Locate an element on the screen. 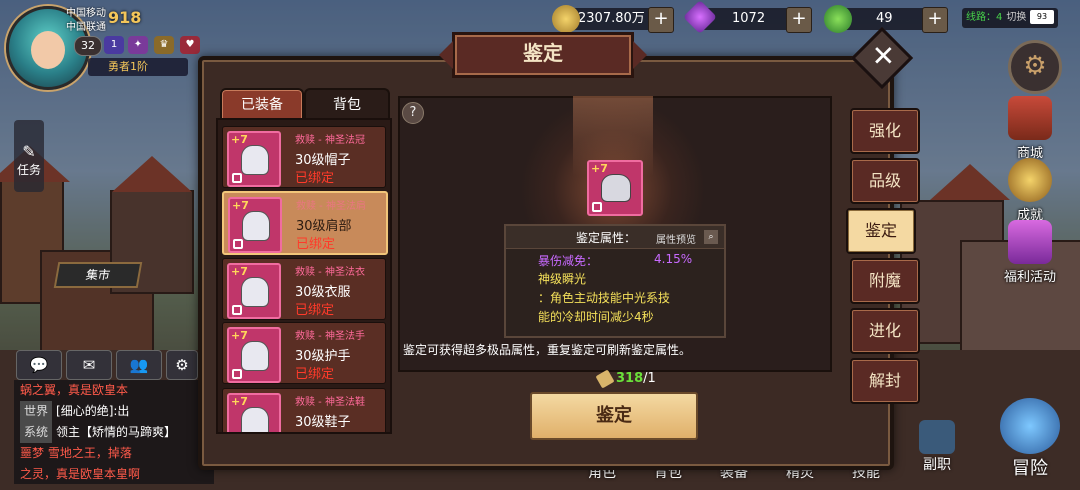 This screenshot has width=1080, height=490. carrier-label-2: 中国联通 is located at coordinates (86, 27).